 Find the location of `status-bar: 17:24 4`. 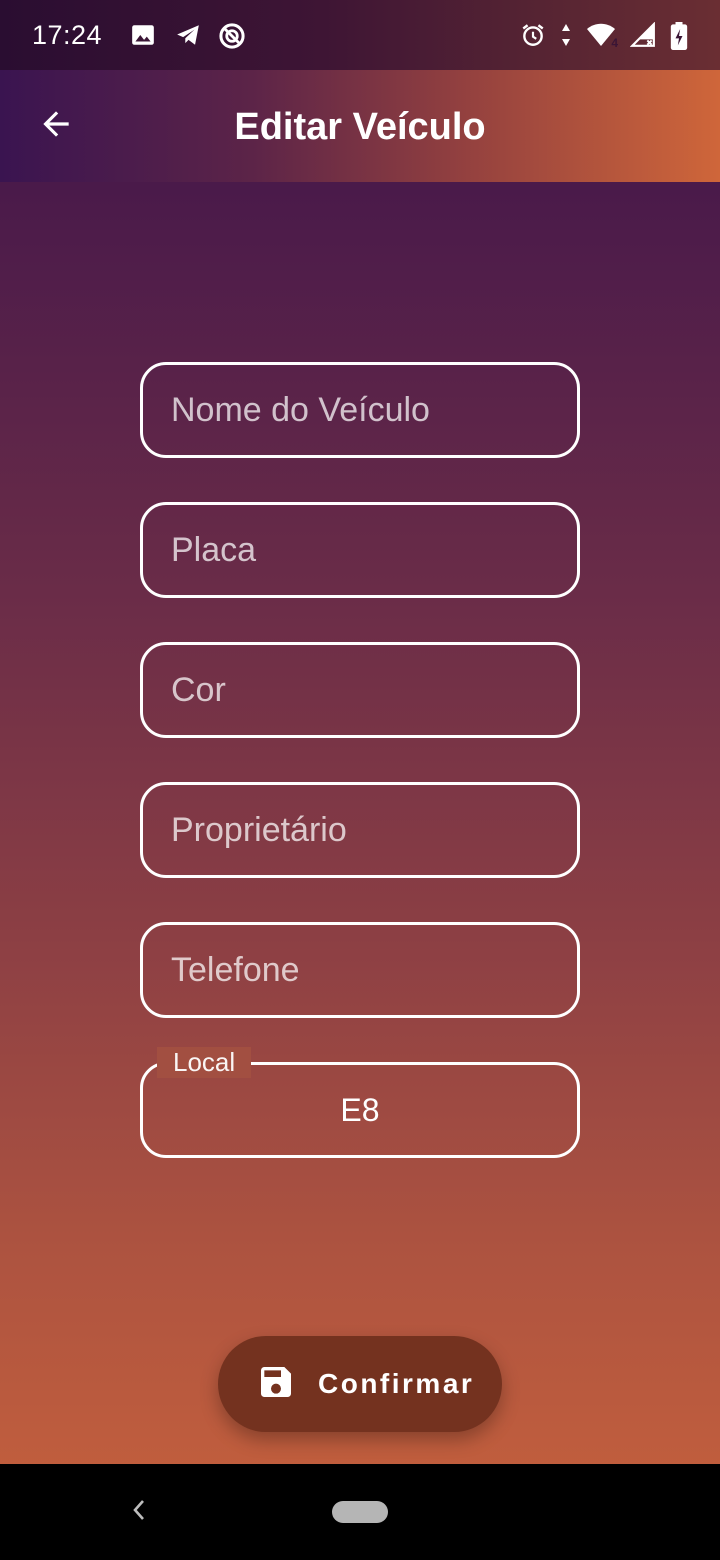

status-bar: 17:24 4 is located at coordinates (360, 35).